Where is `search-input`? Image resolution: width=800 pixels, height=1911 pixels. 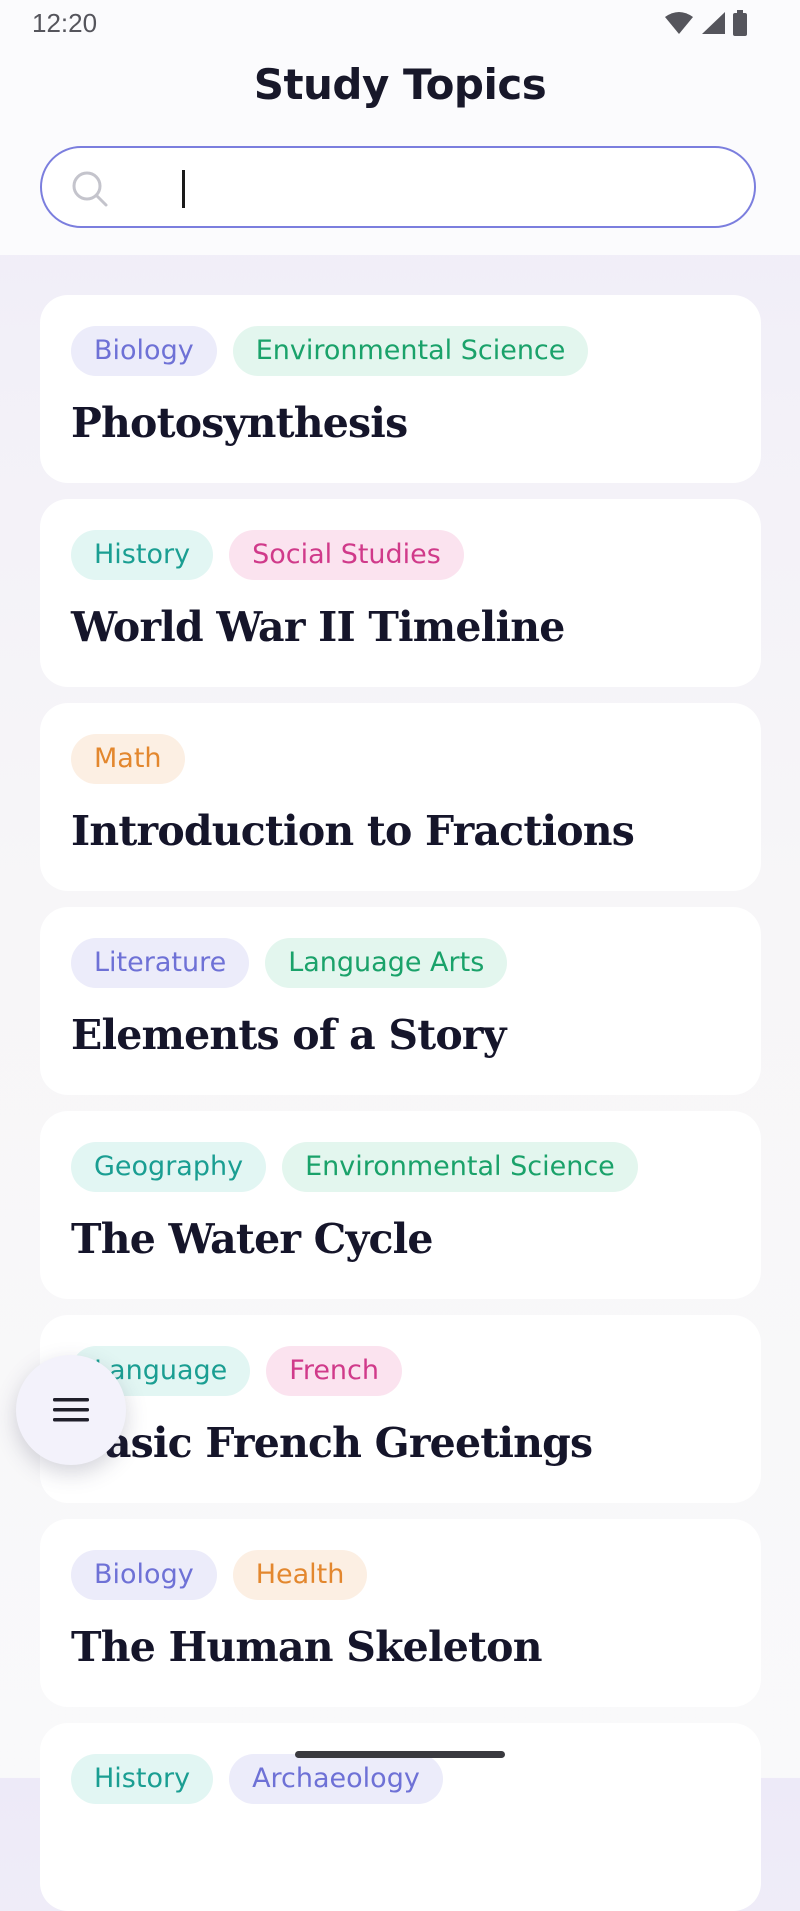
search-input is located at coordinates (434, 189).